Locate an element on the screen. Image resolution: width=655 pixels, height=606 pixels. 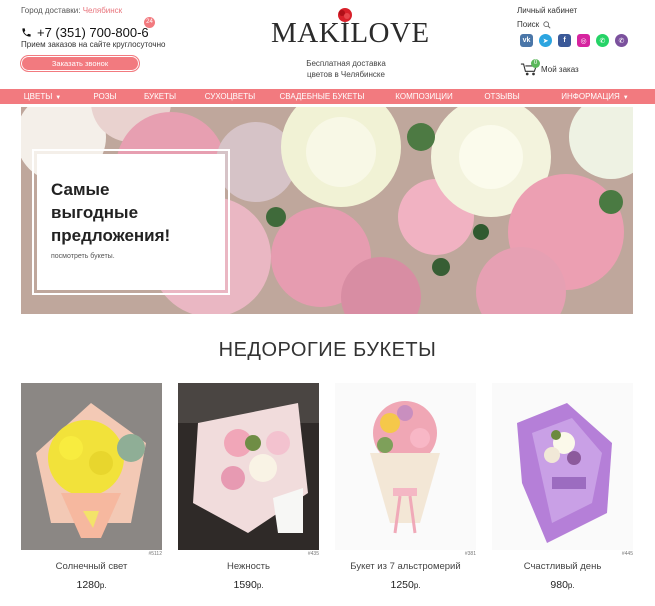
nav-item-compositions: КОМПОЗИЦИИ is located at coordinates (424, 96).